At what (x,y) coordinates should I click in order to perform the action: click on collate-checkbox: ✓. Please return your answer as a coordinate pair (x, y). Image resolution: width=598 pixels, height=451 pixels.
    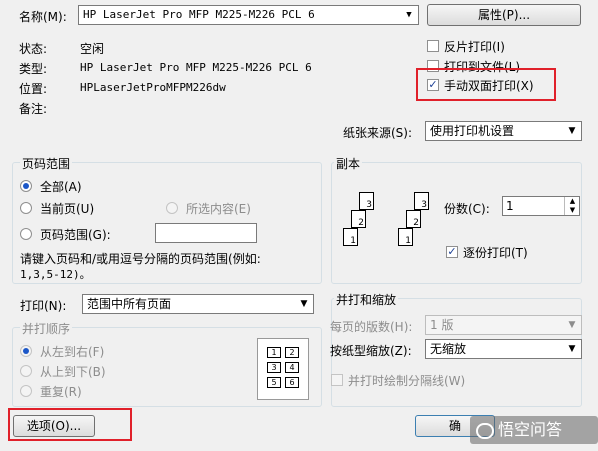
    Looking at the image, I should click on (452, 252).